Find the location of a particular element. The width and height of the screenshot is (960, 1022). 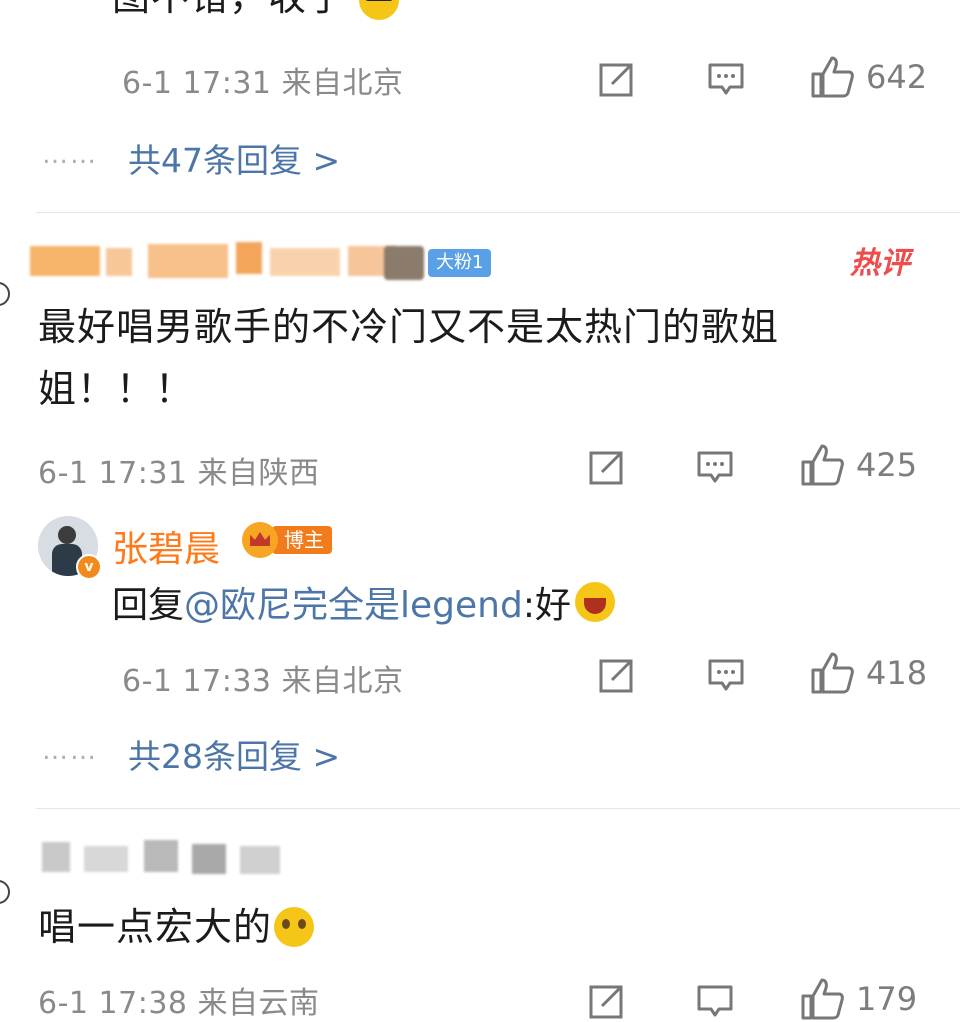

author-name: 张碧晨 is located at coordinates (166, 546).